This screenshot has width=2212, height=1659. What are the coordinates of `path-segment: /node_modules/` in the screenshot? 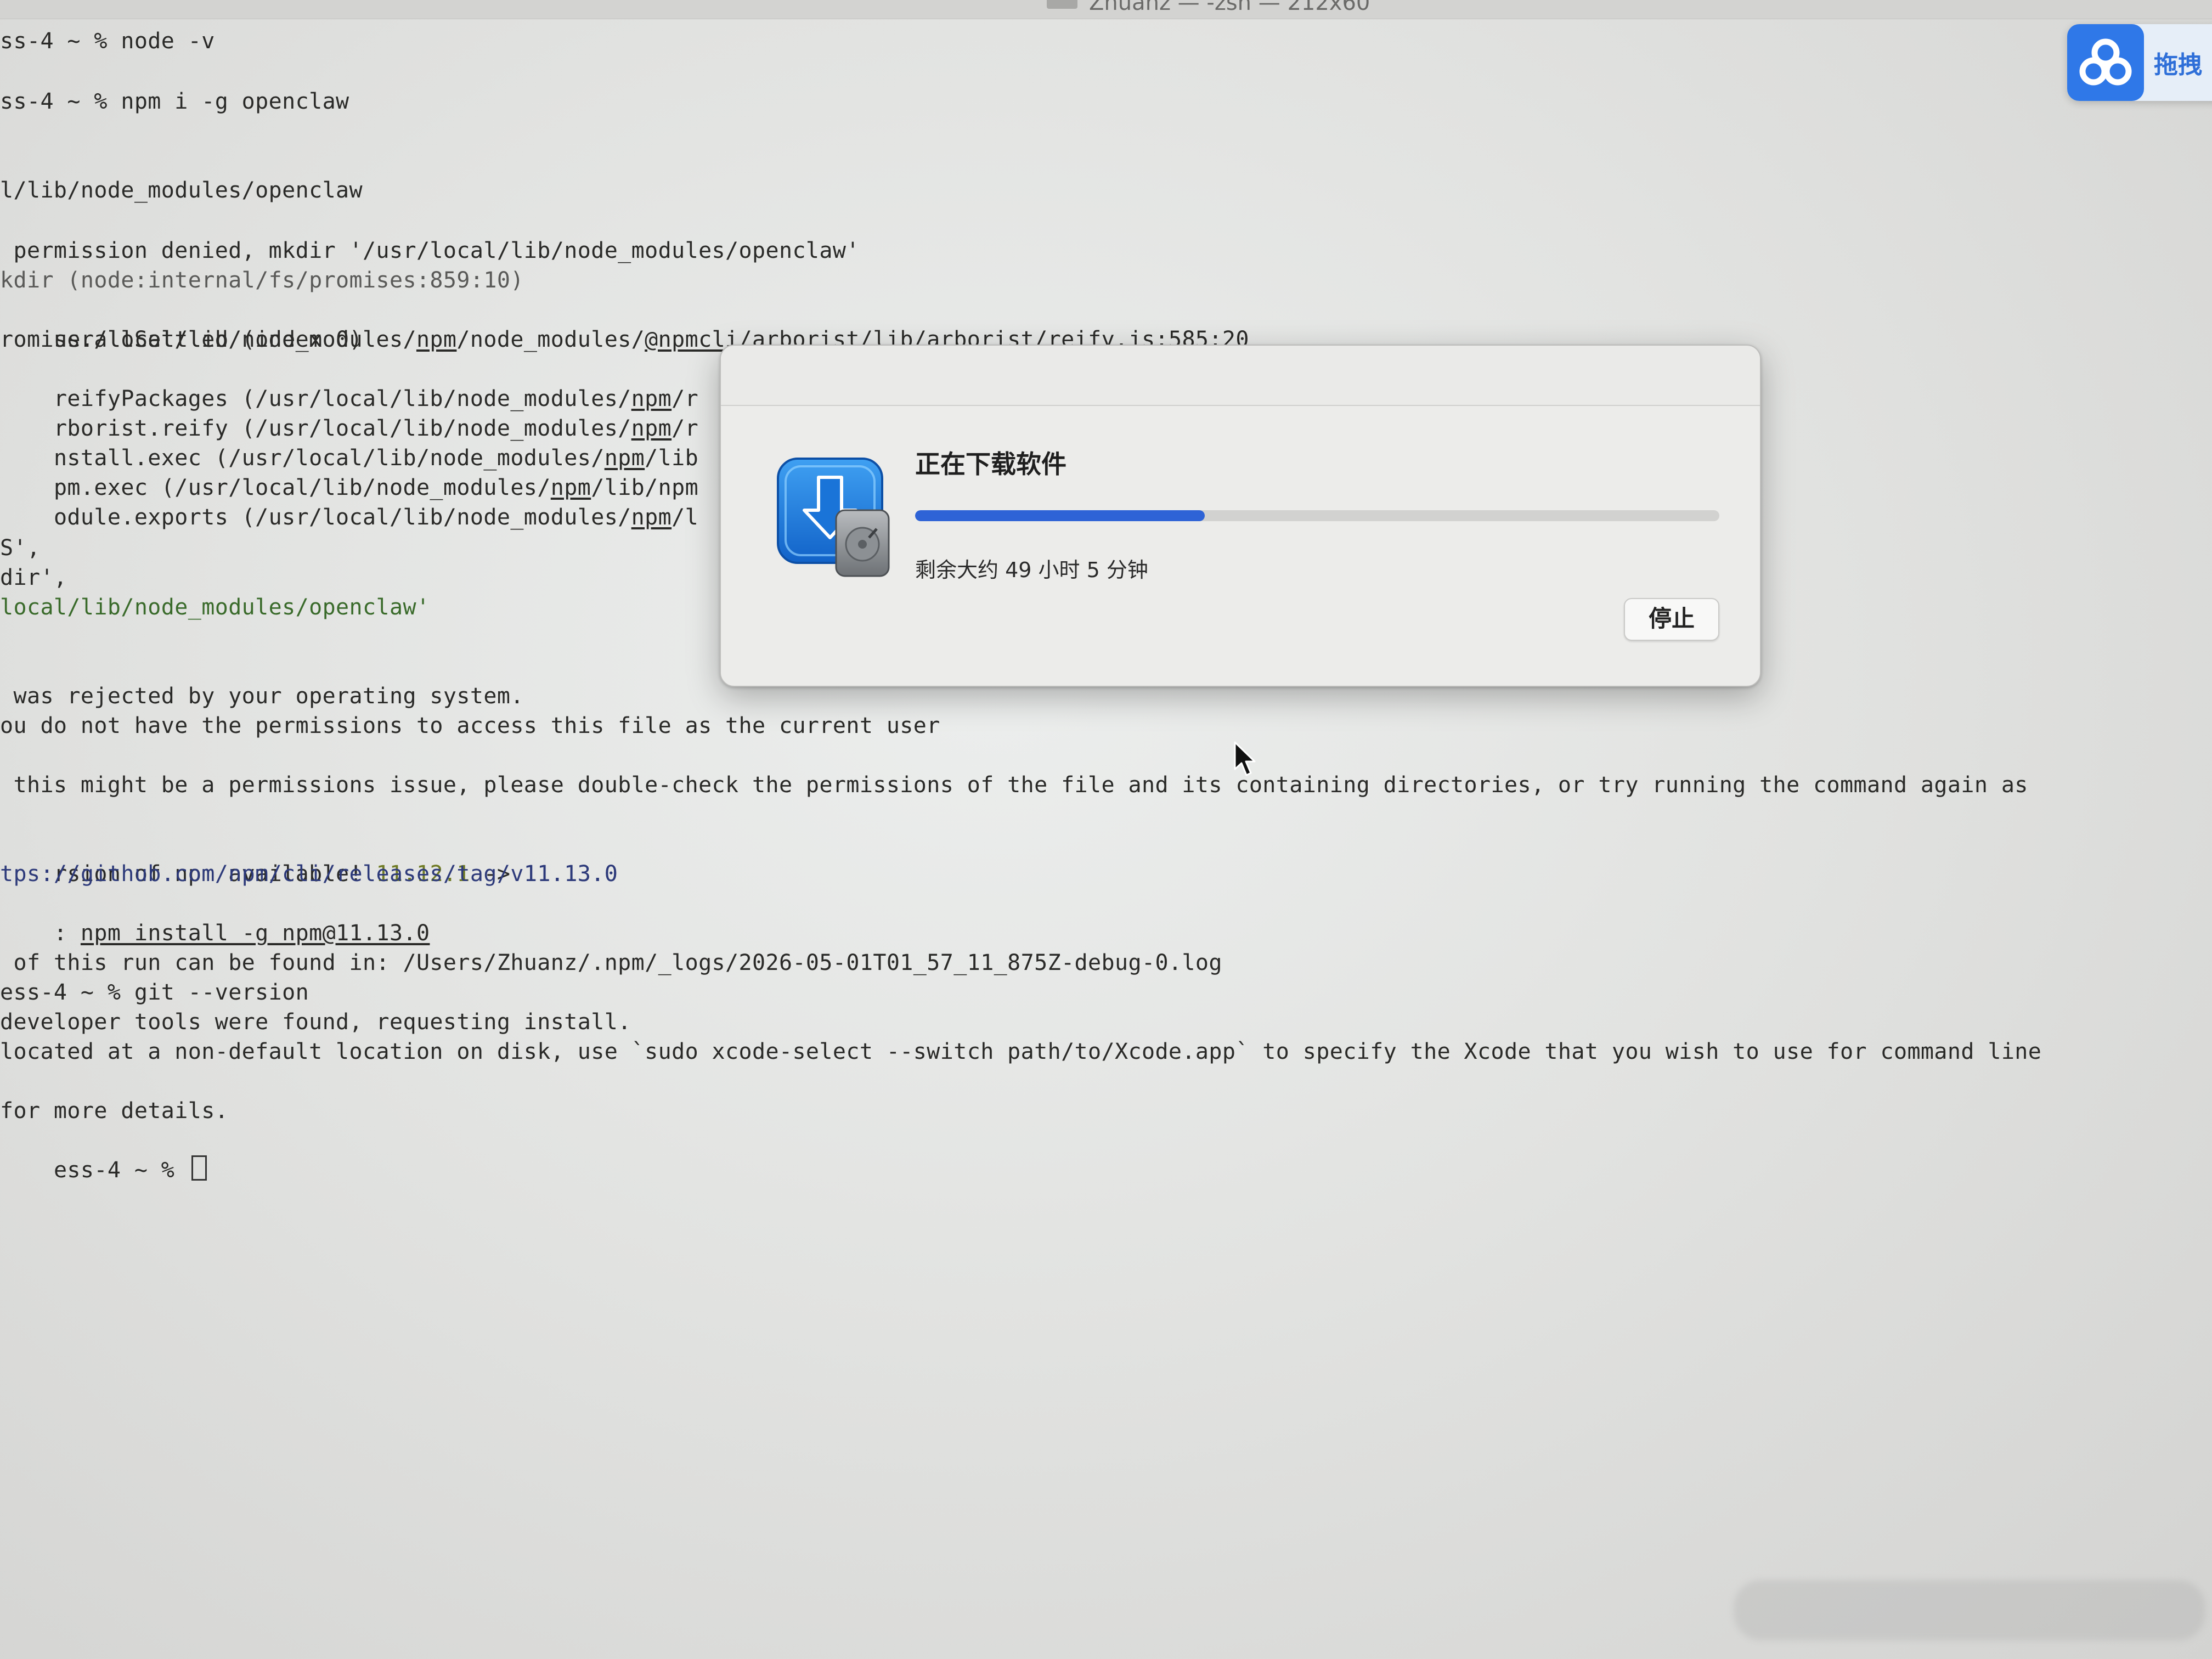 It's located at (550, 339).